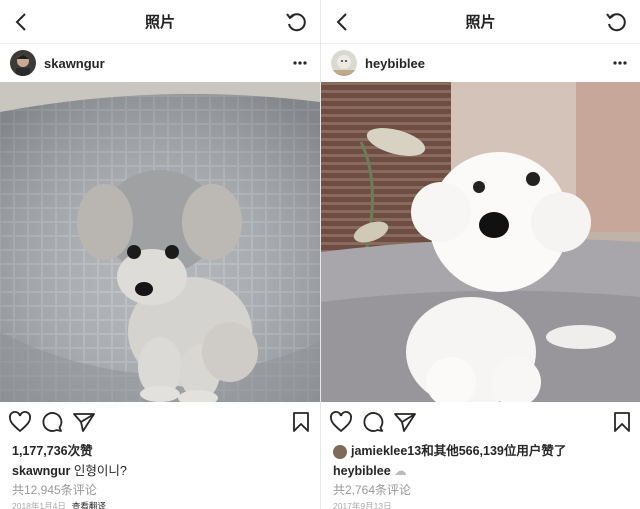 The image size is (640, 509). What do you see at coordinates (160, 471) in the screenshot?
I see `caption: skawngur 인형이니?` at bounding box center [160, 471].